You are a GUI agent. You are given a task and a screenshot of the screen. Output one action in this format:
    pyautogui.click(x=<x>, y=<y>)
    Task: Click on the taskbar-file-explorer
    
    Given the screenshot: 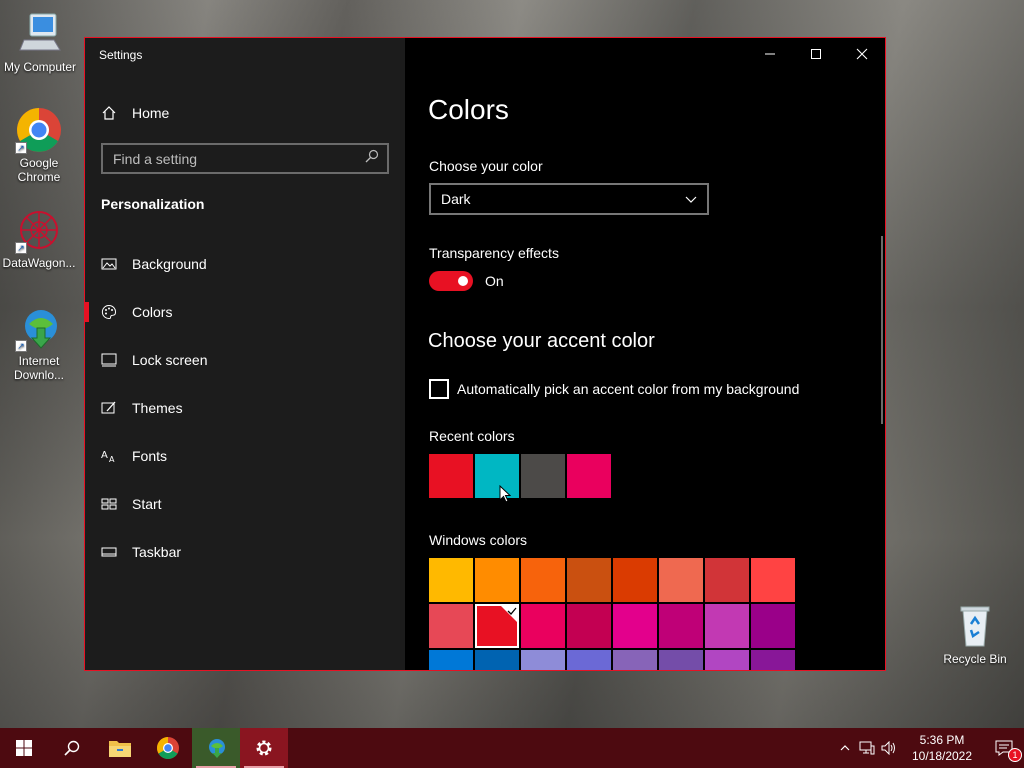 What is the action you would take?
    pyautogui.click(x=120, y=748)
    